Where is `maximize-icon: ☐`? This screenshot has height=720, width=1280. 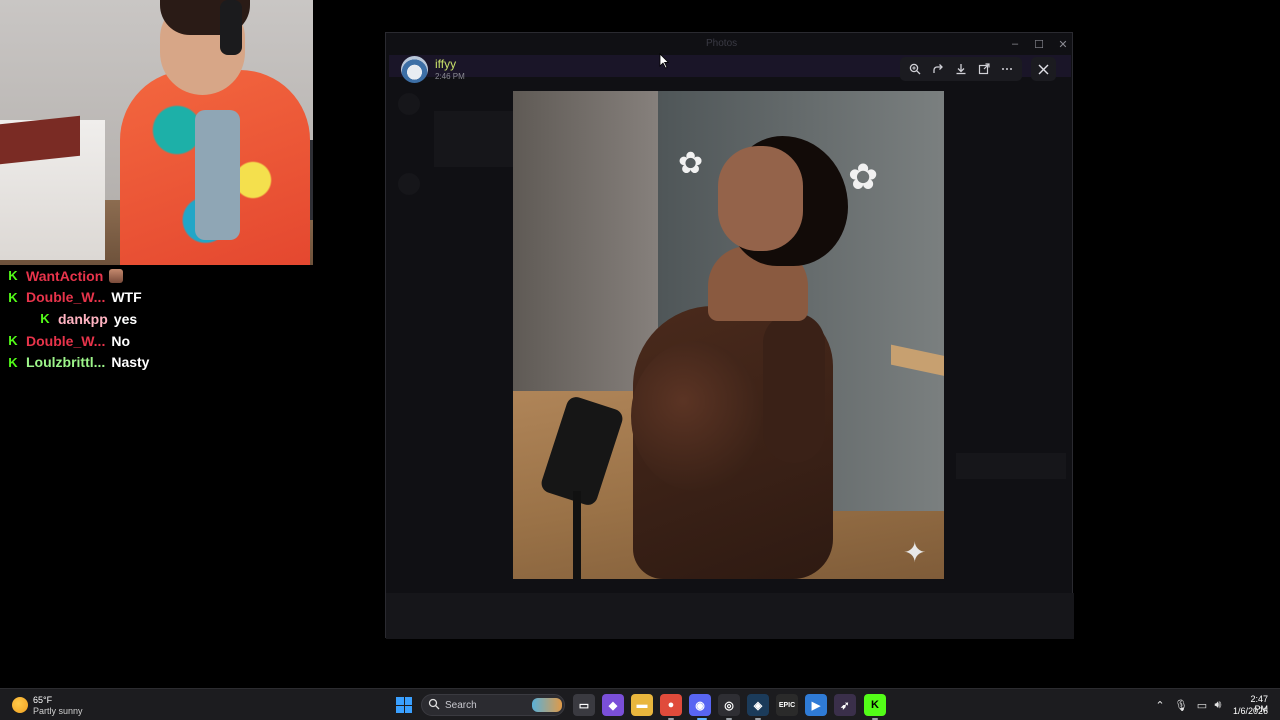
maximize-icon: ☐ is located at coordinates (1039, 44).